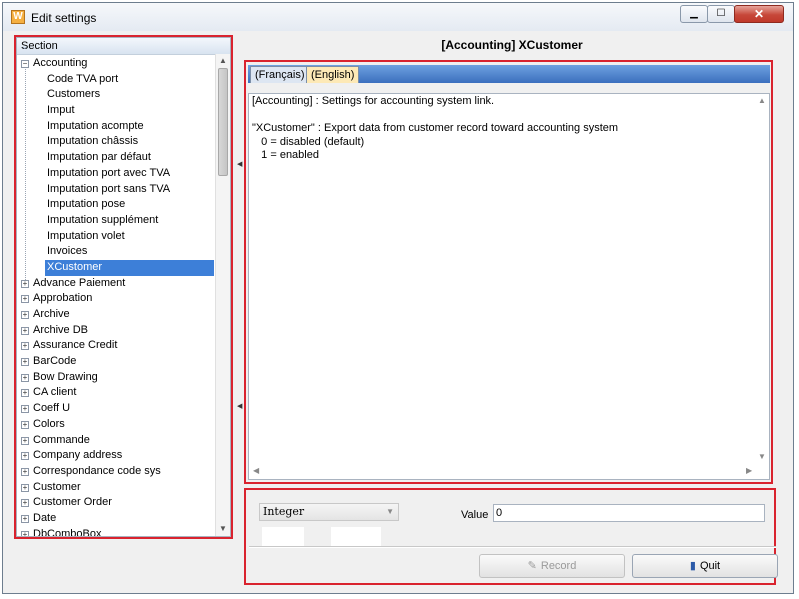  Describe the element at coordinates (115, 488) in the screenshot. I see `tree-node: + Customer` at that location.